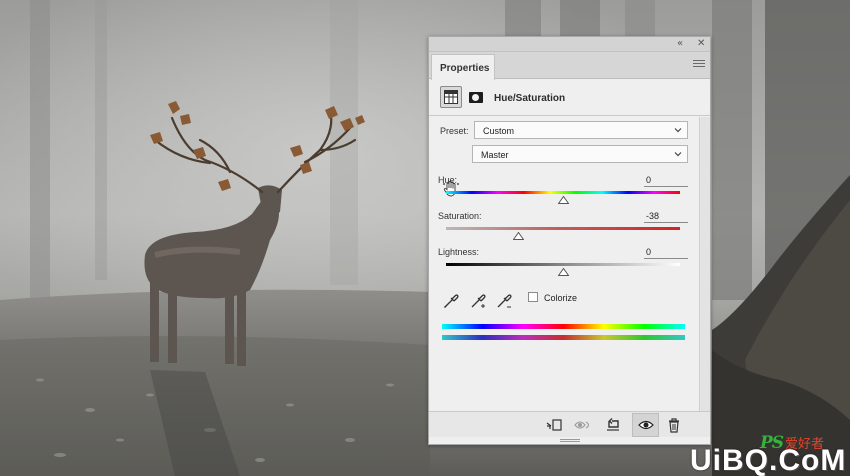 This screenshot has height=476, width=850. Describe the element at coordinates (701, 44) in the screenshot. I see `close-panel-button: ✕` at that location.